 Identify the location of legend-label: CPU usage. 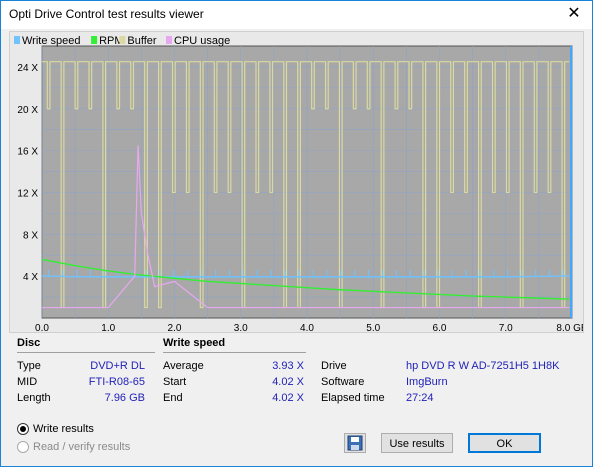
(202, 41).